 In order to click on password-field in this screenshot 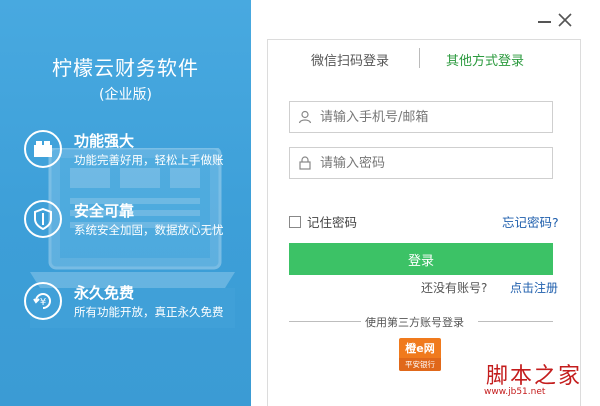, I will do `click(421, 163)`.